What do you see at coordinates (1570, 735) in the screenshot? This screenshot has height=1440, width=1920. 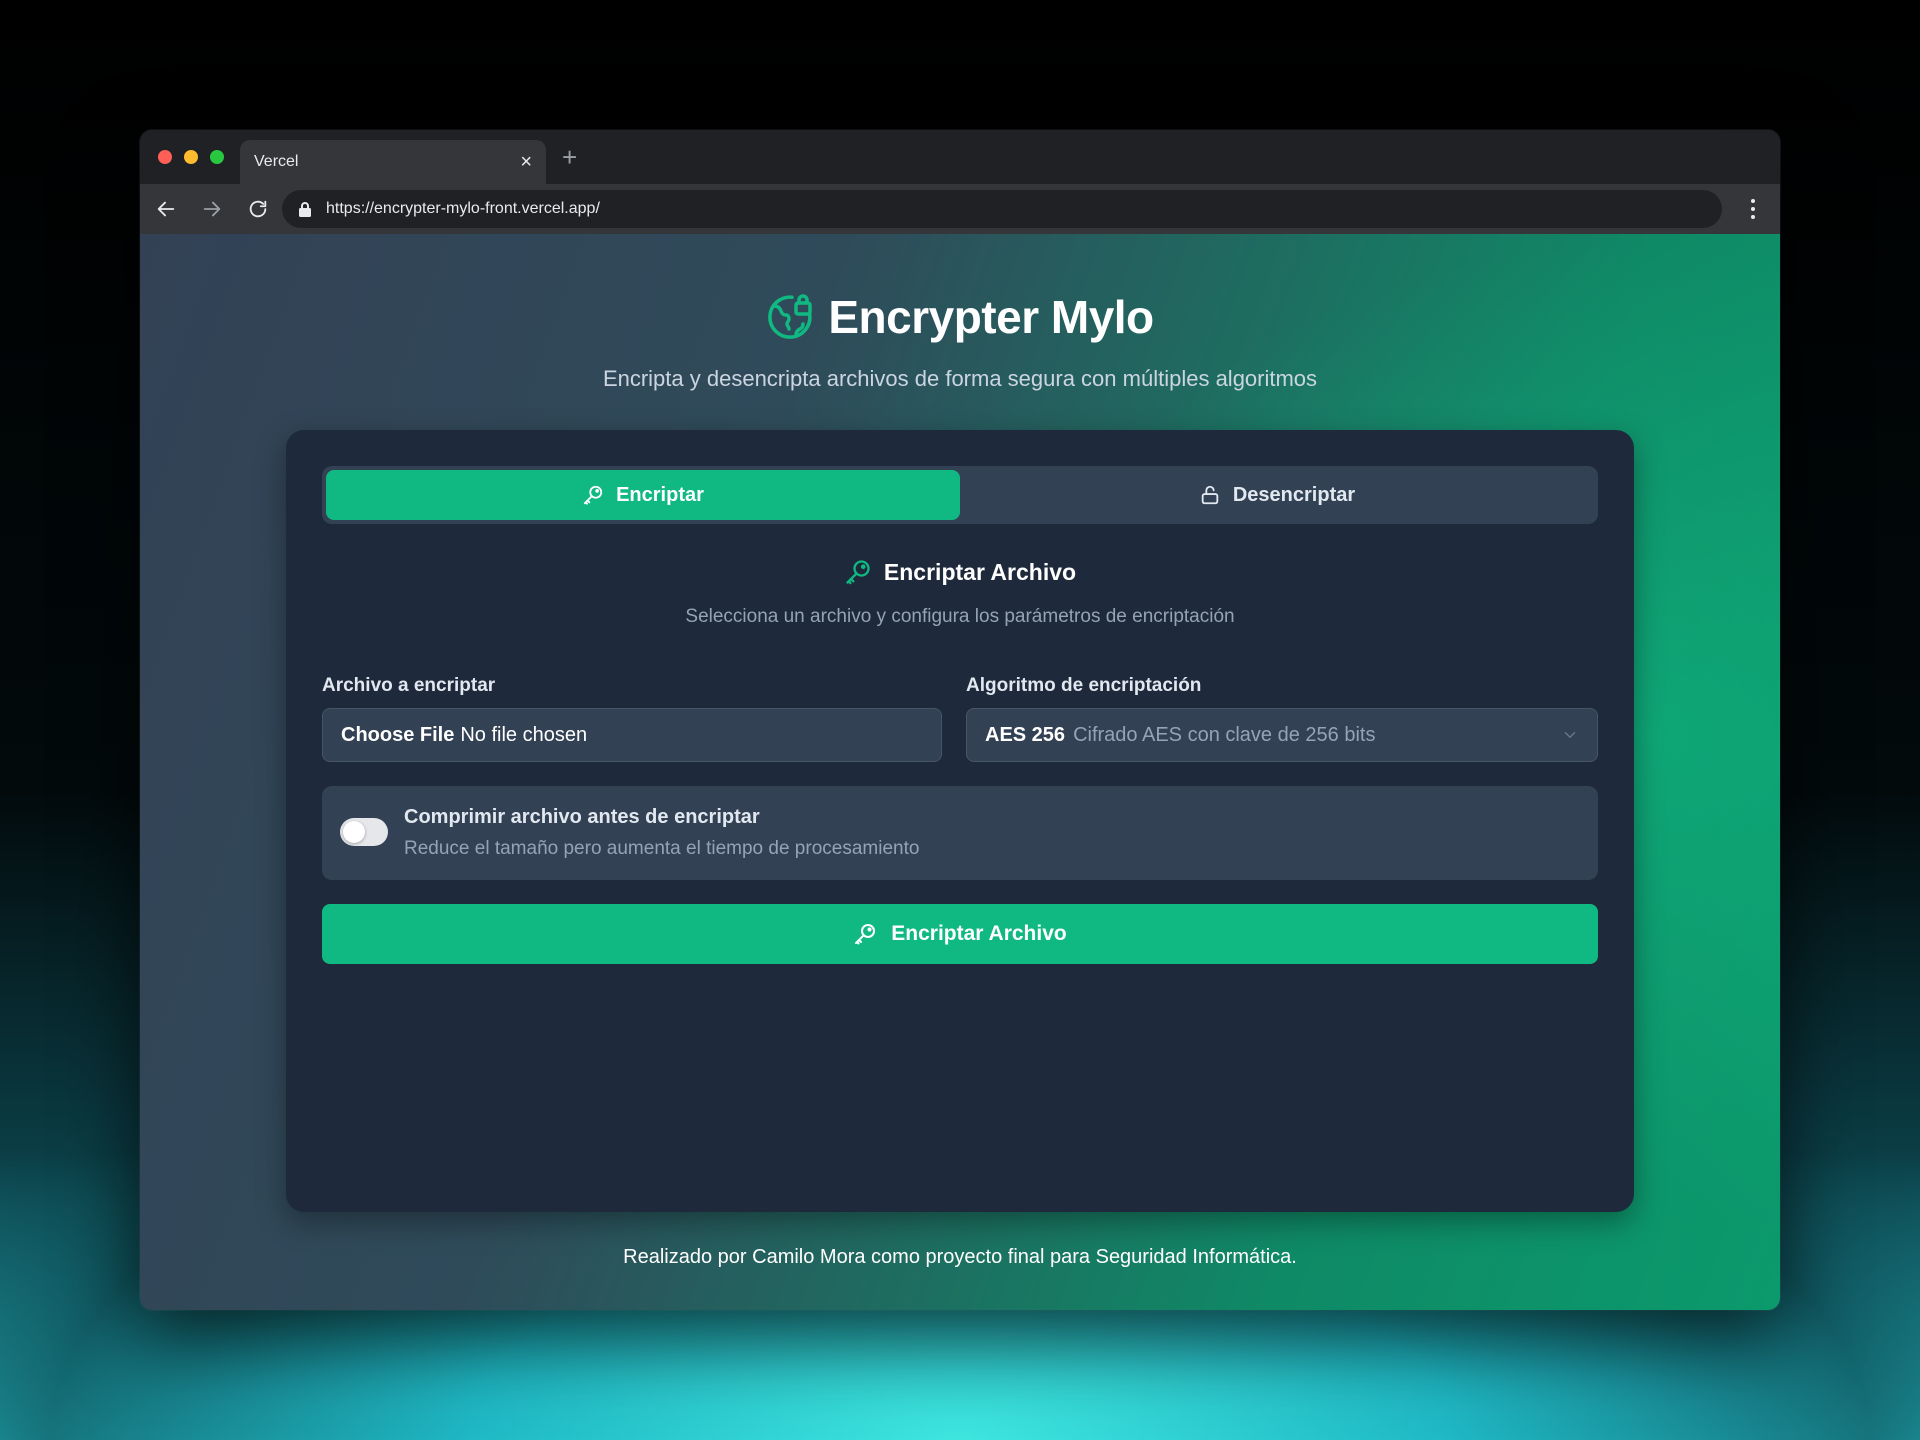 I see `chevron-down-icon` at bounding box center [1570, 735].